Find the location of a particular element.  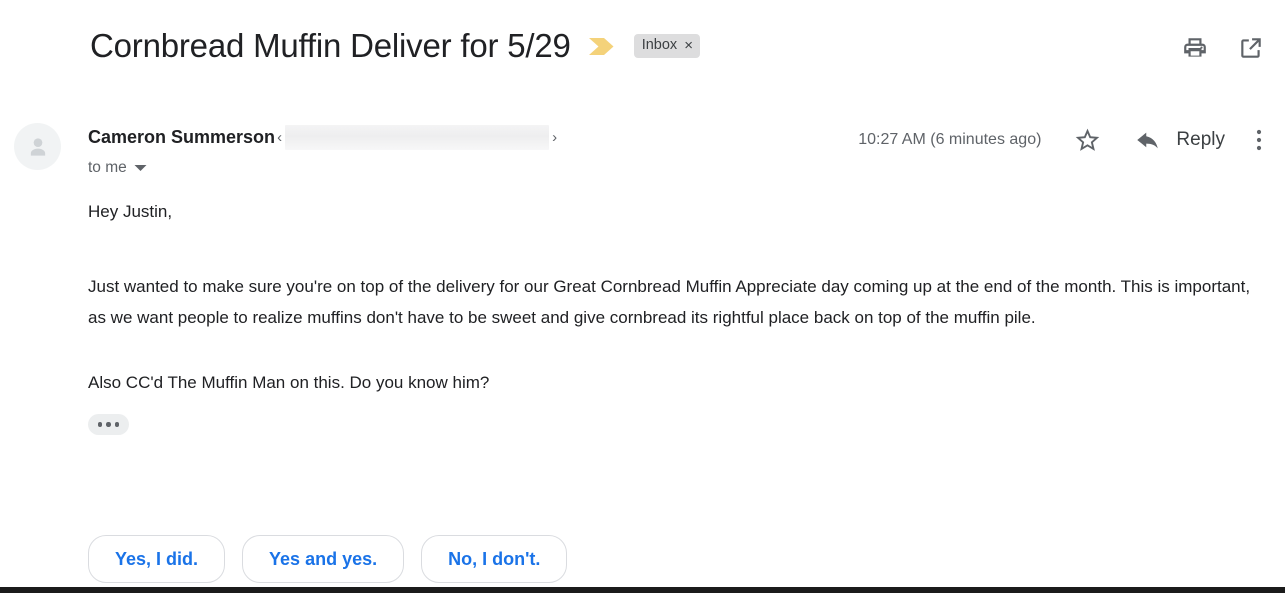

smart-reply-bar: Yes, I did. Yes and yes. No, I don't. is located at coordinates (328, 559).